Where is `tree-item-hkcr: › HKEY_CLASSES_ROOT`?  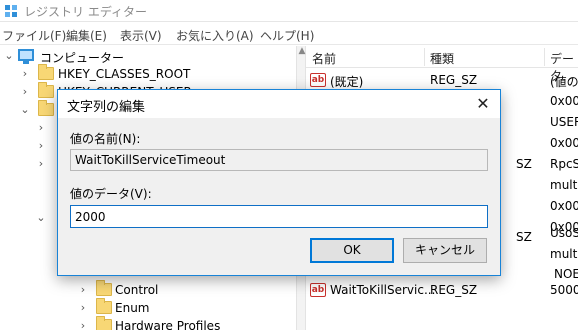
tree-item-hkcr: › HKEY_CLASSES_ROOT is located at coordinates (148, 73).